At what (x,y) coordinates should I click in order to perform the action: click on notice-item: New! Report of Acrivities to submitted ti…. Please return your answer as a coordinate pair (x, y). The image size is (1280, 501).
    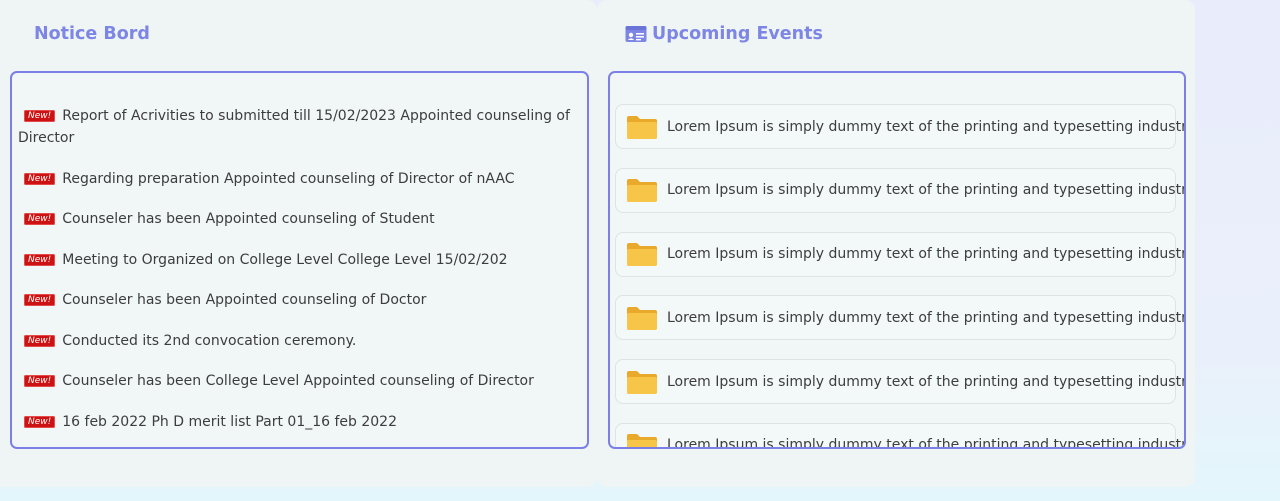
    Looking at the image, I should click on (298, 127).